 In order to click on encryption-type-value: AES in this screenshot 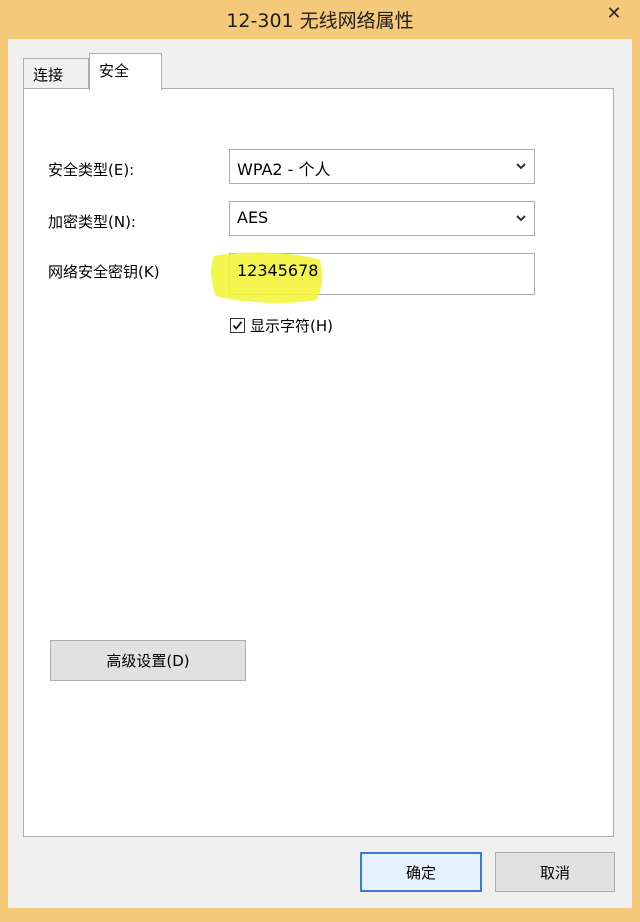, I will do `click(253, 217)`.